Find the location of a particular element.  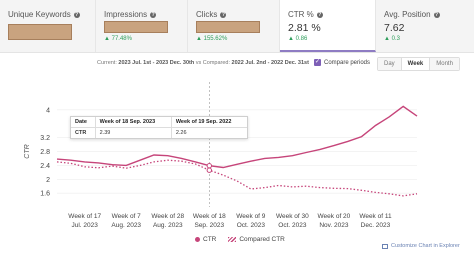

checkbox-checked-icon: ✓ is located at coordinates (317, 62).